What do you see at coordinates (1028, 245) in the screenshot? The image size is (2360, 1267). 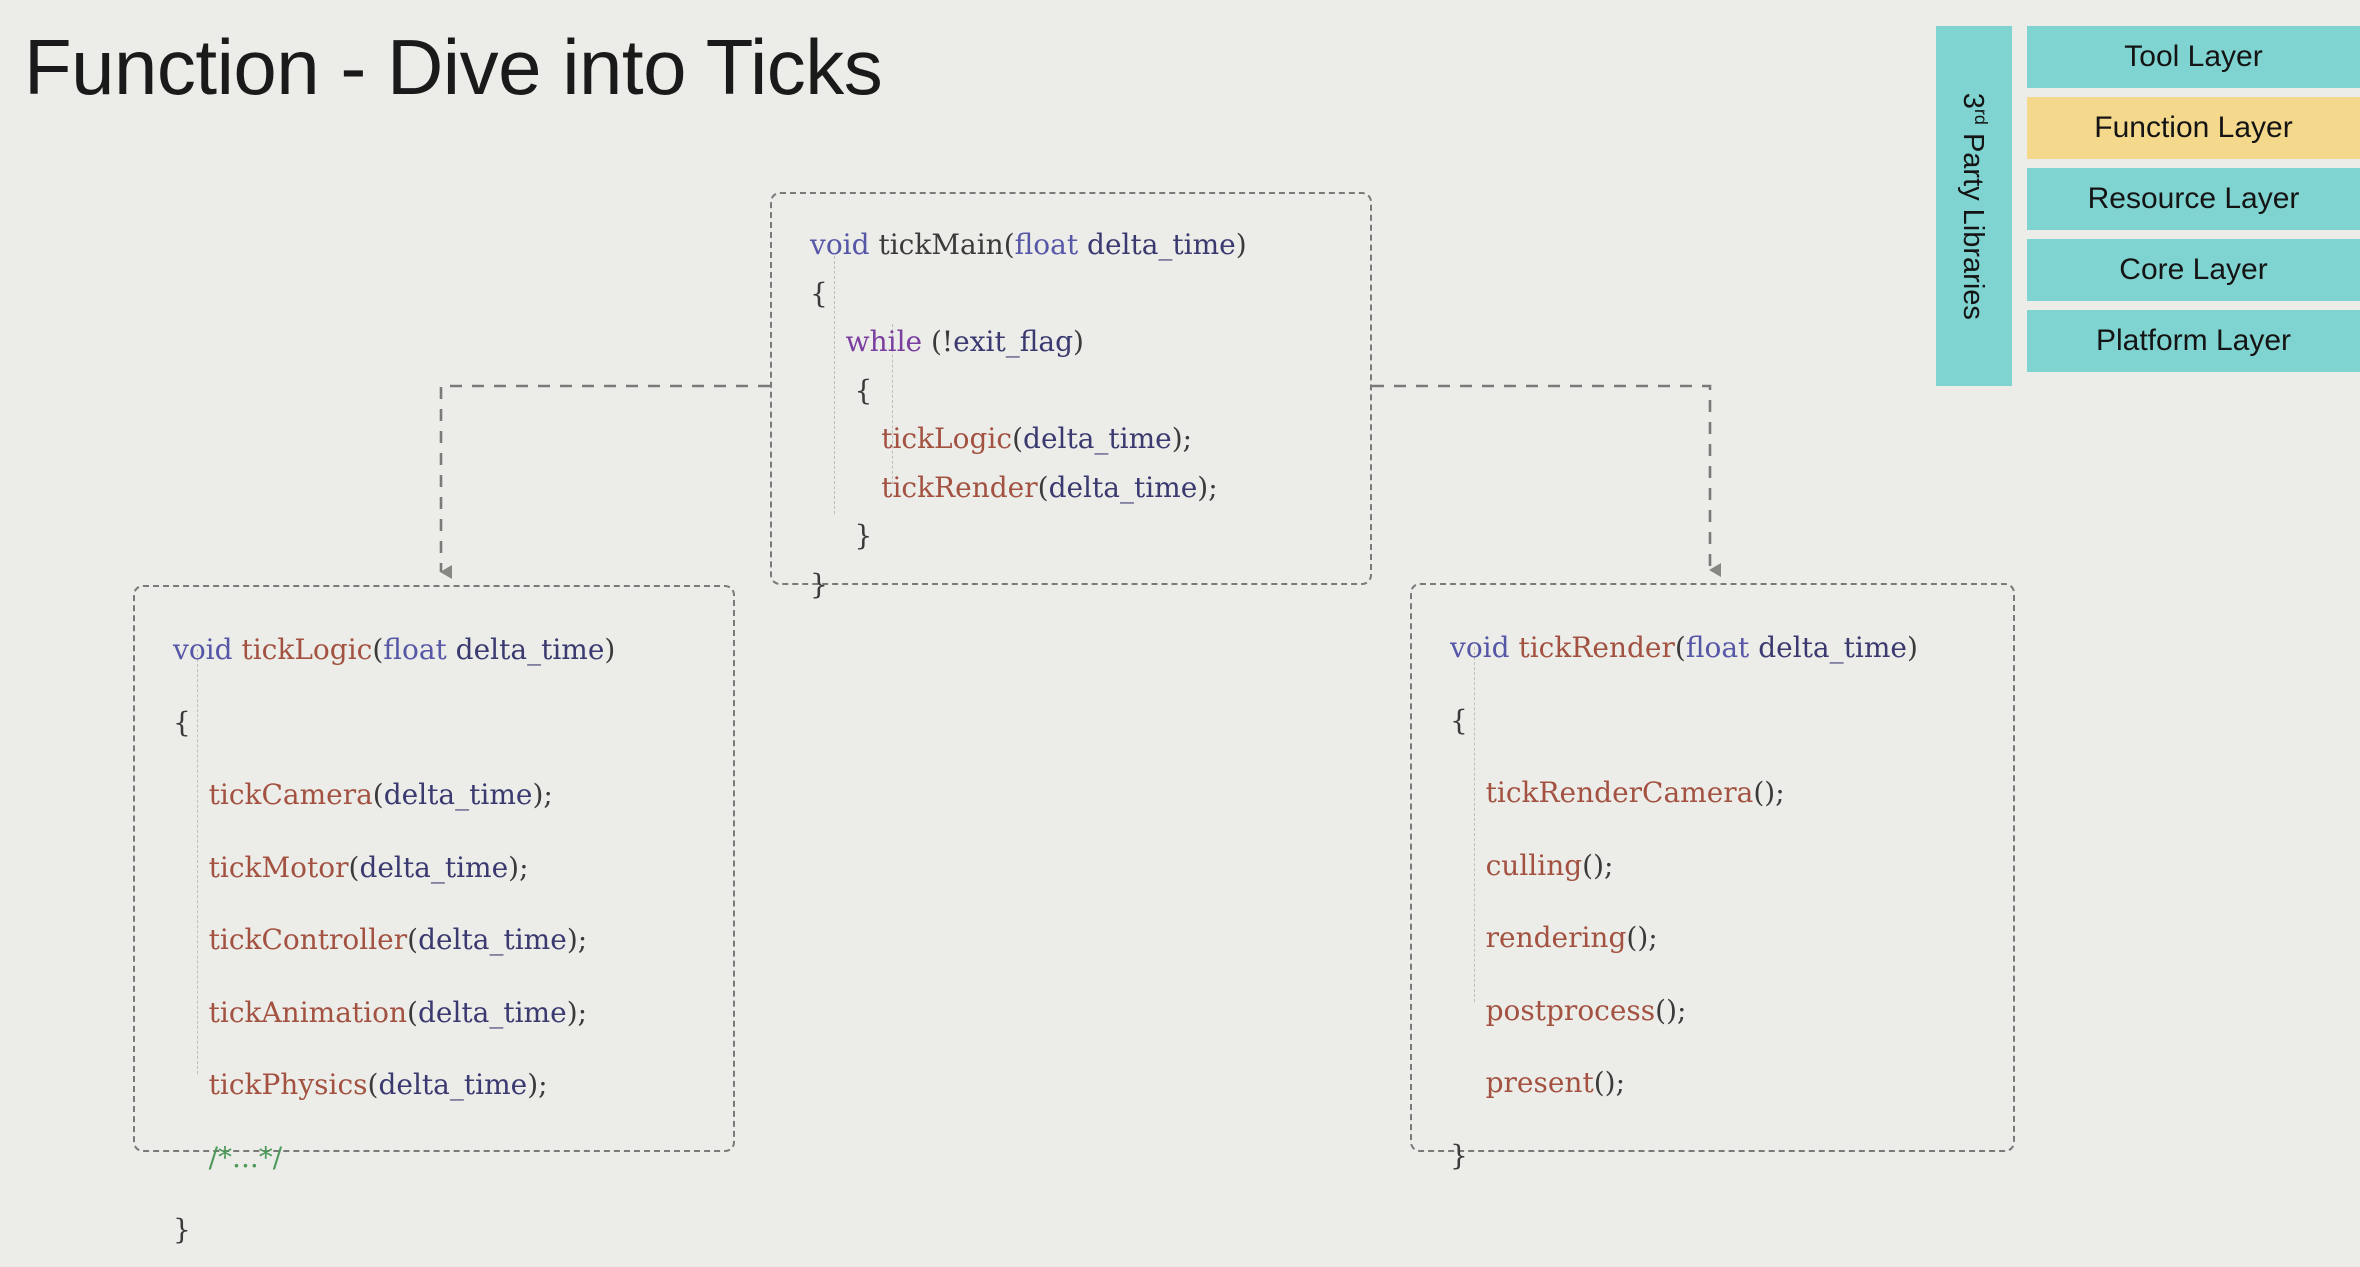 I see `code-line: void tickMain(float delta_time)` at bounding box center [1028, 245].